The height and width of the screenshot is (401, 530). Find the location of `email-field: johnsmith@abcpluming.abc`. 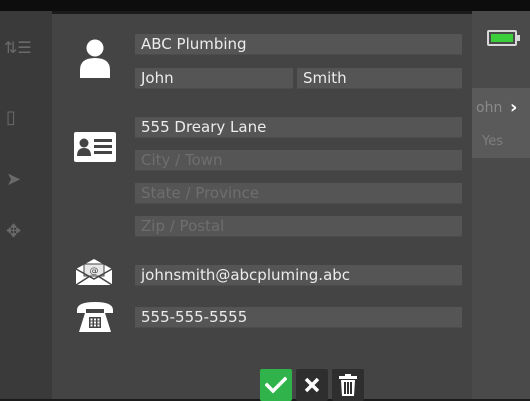

email-field: johnsmith@abcpluming.abc is located at coordinates (298, 275).